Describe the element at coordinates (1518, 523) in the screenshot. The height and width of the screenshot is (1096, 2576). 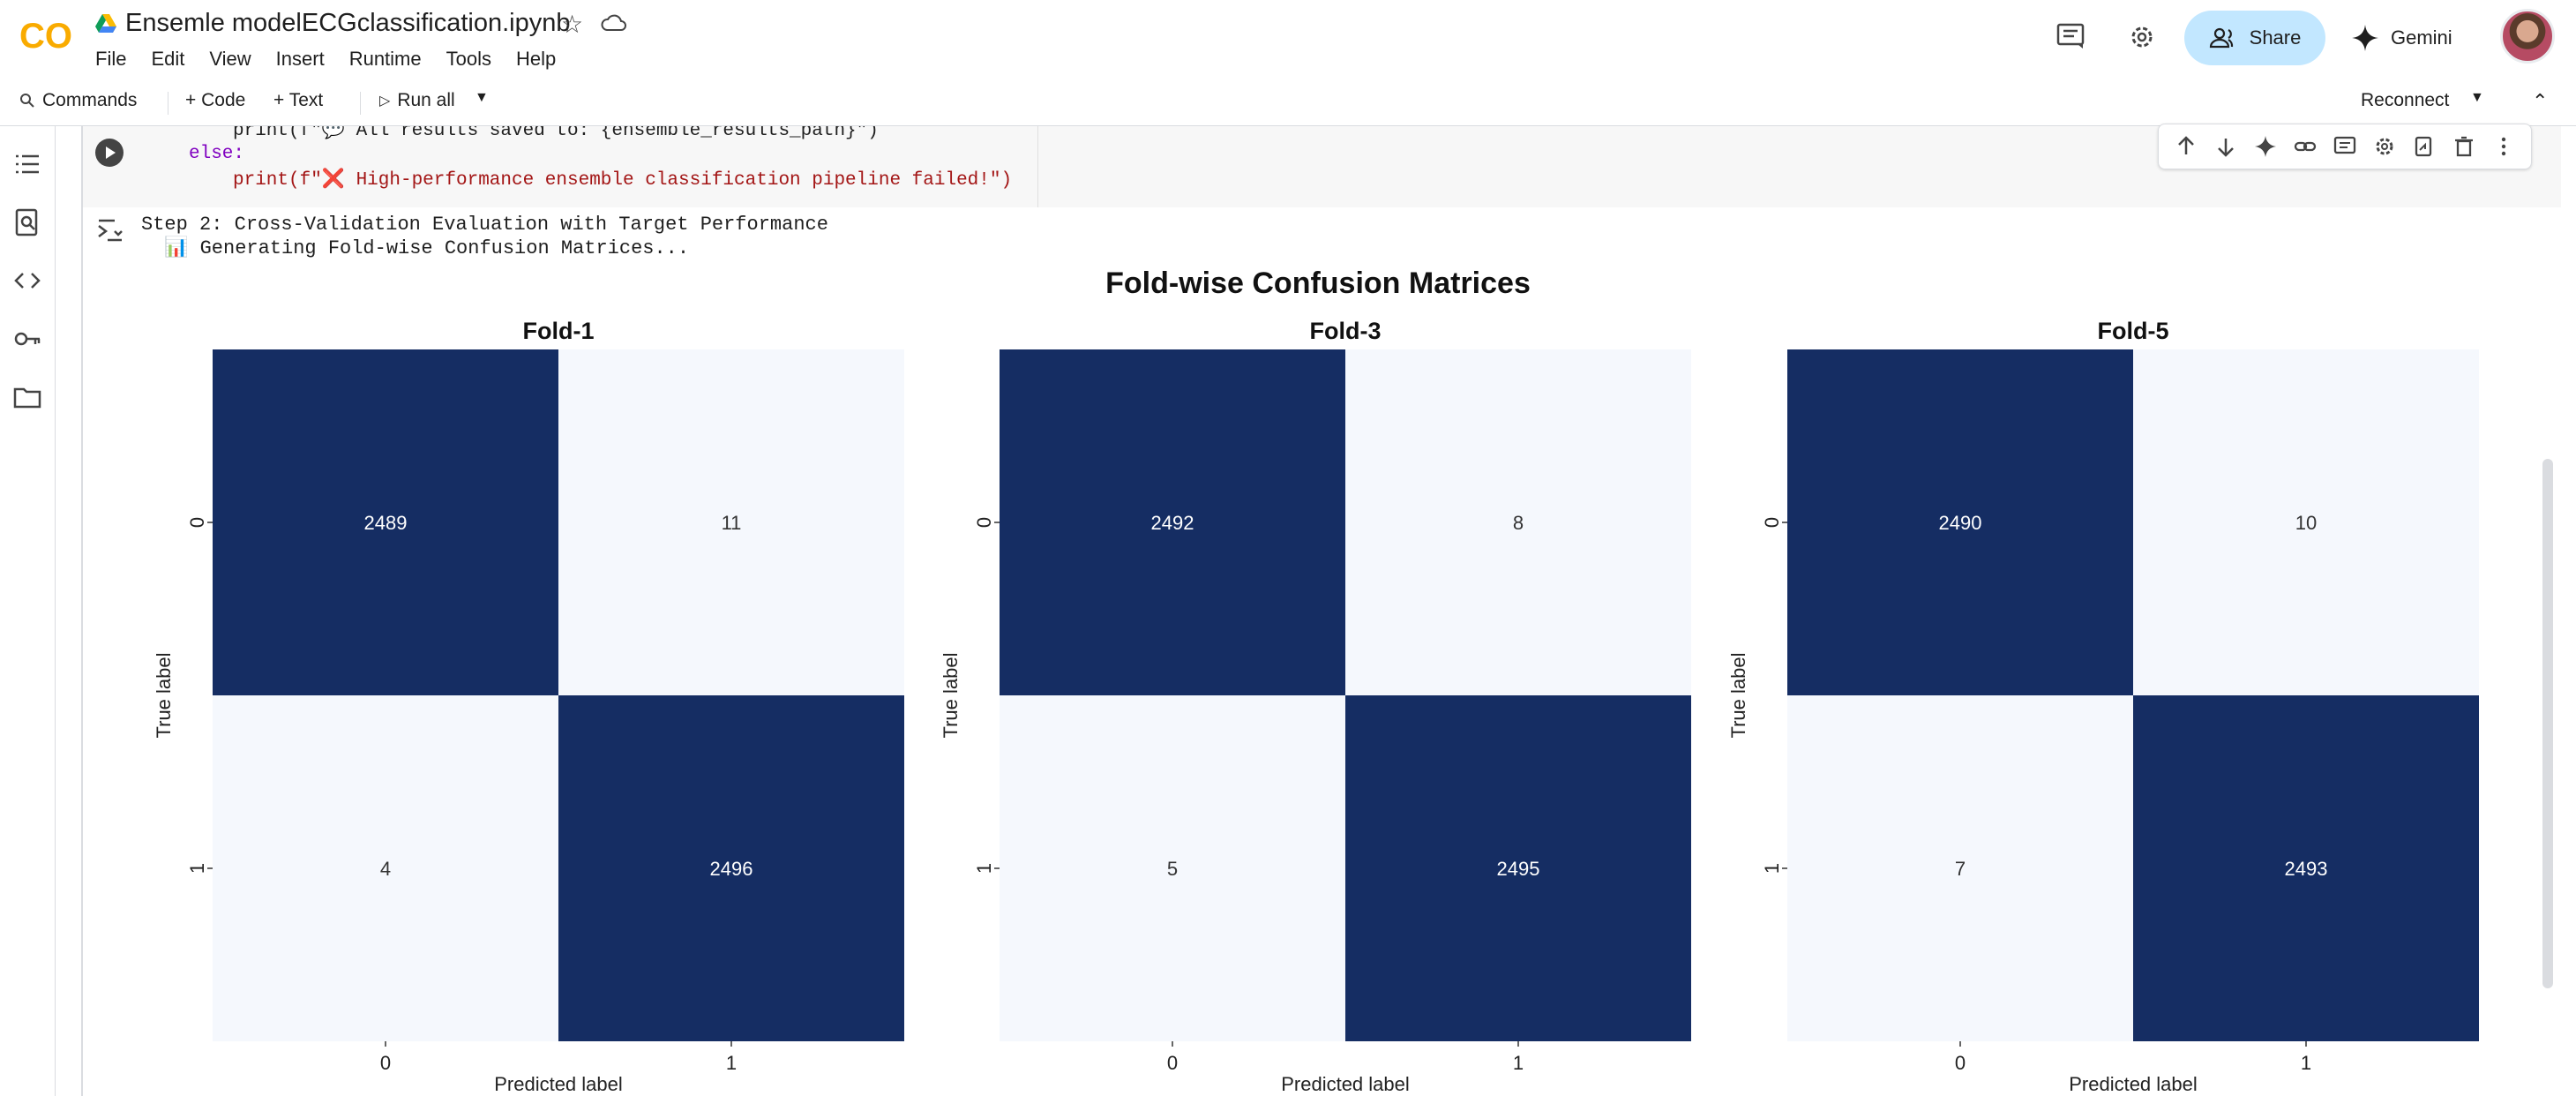
I see `cell-value-label: 8` at that location.